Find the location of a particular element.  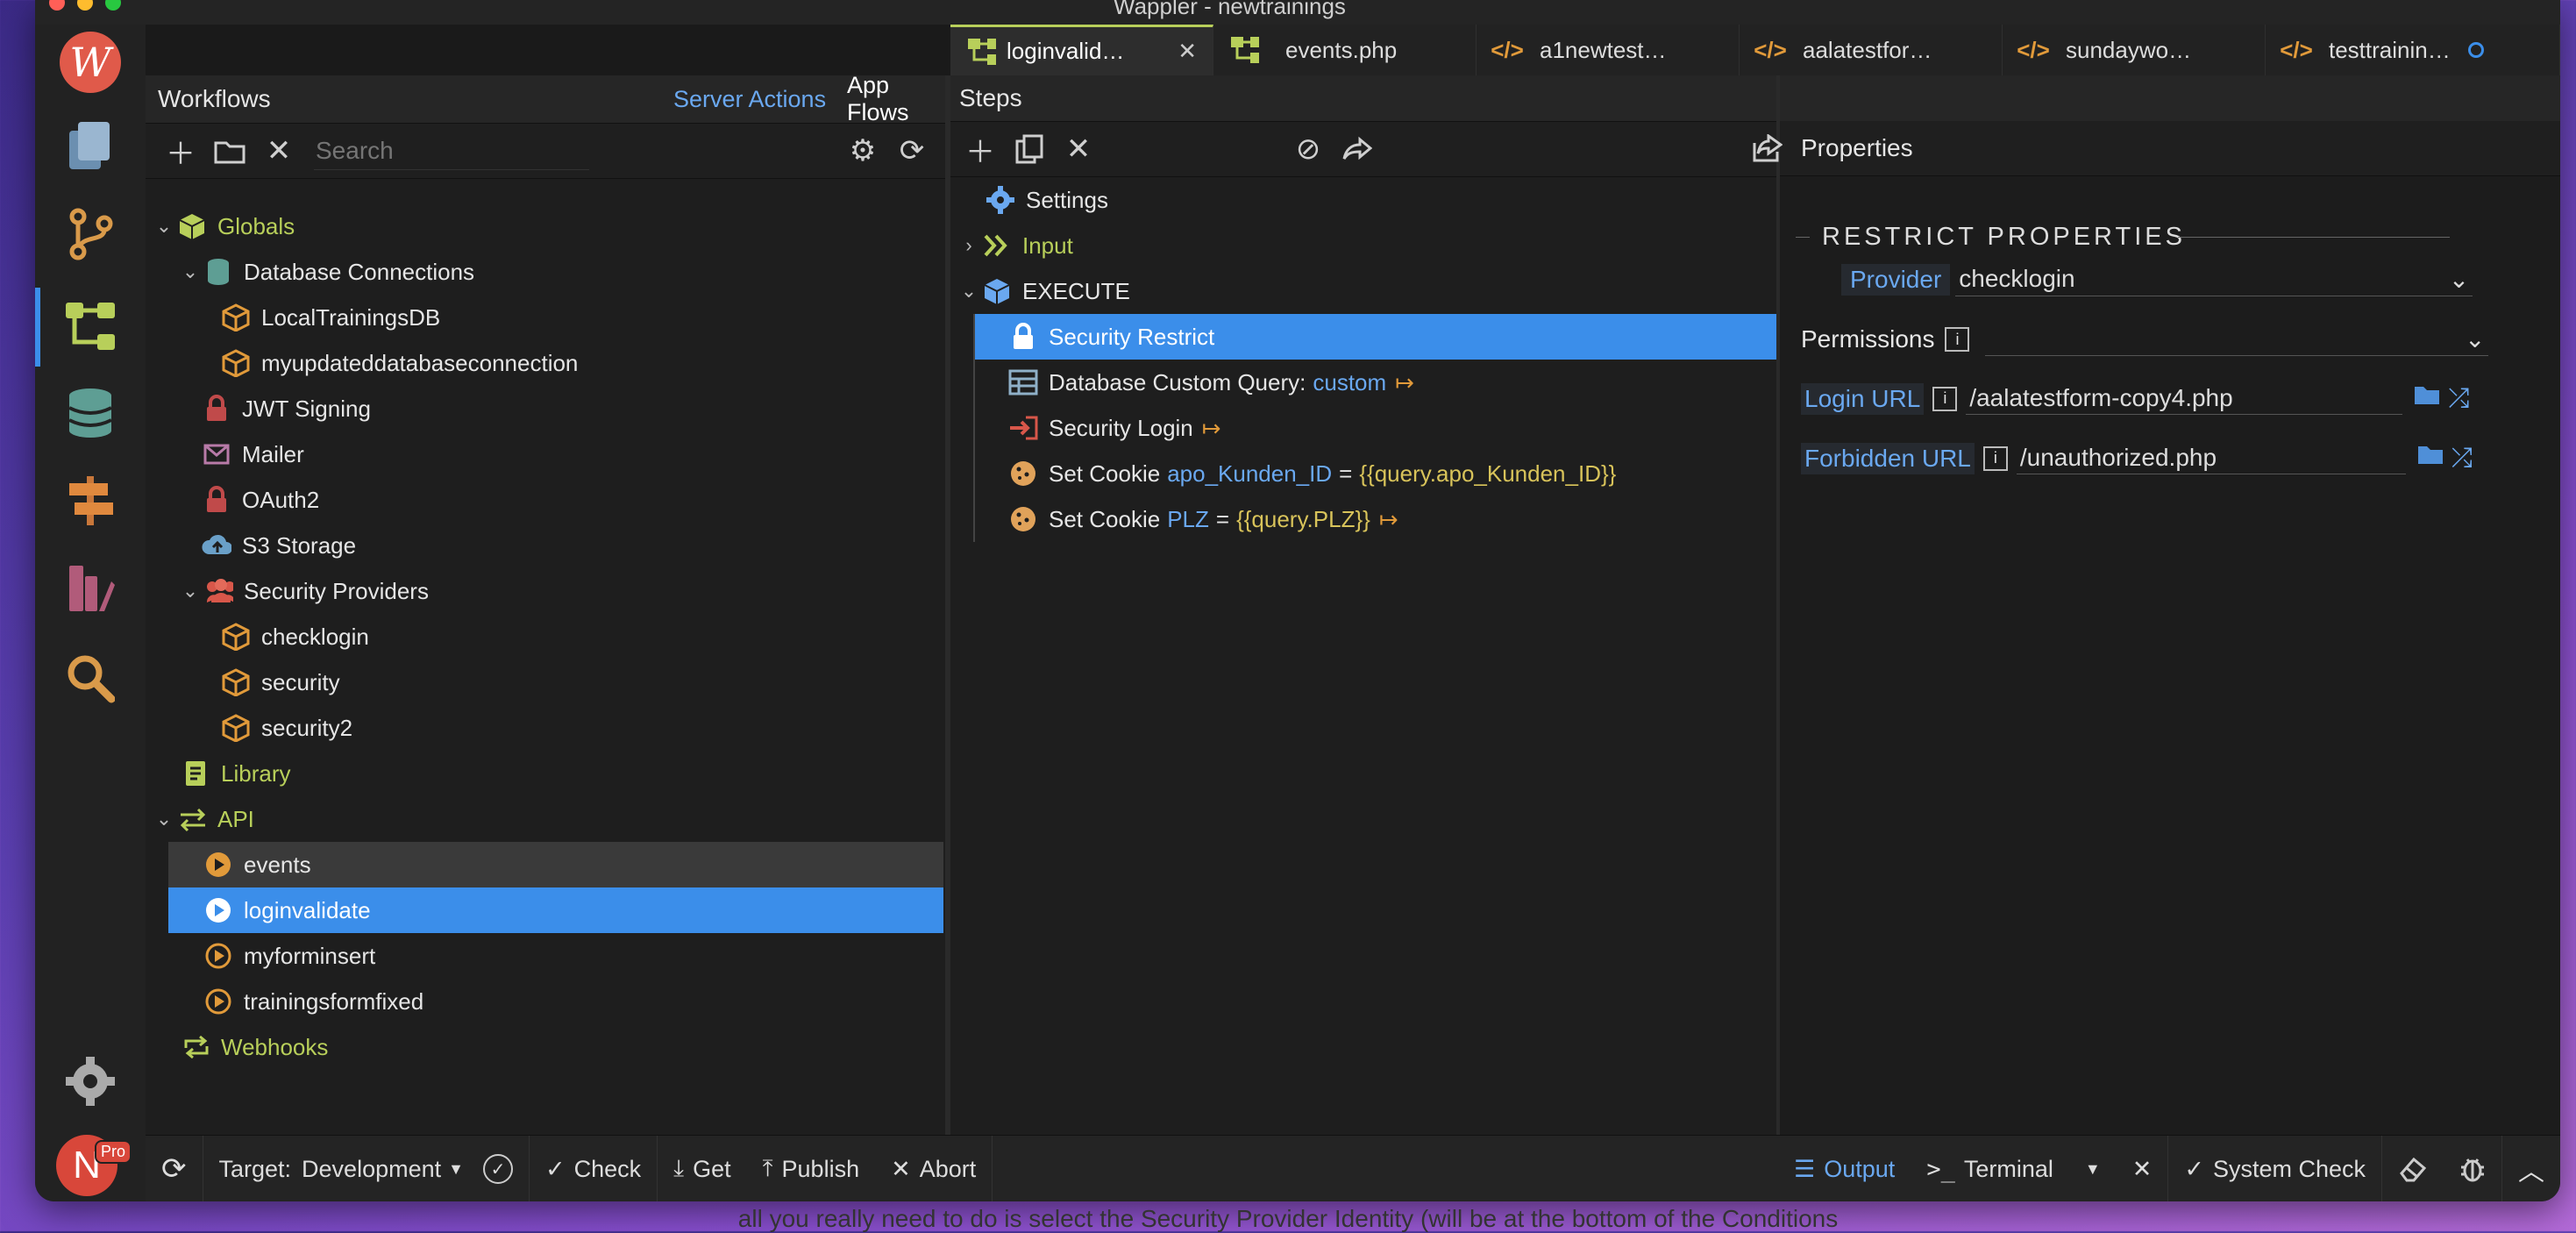

eraser-icon is located at coordinates (2413, 1168).